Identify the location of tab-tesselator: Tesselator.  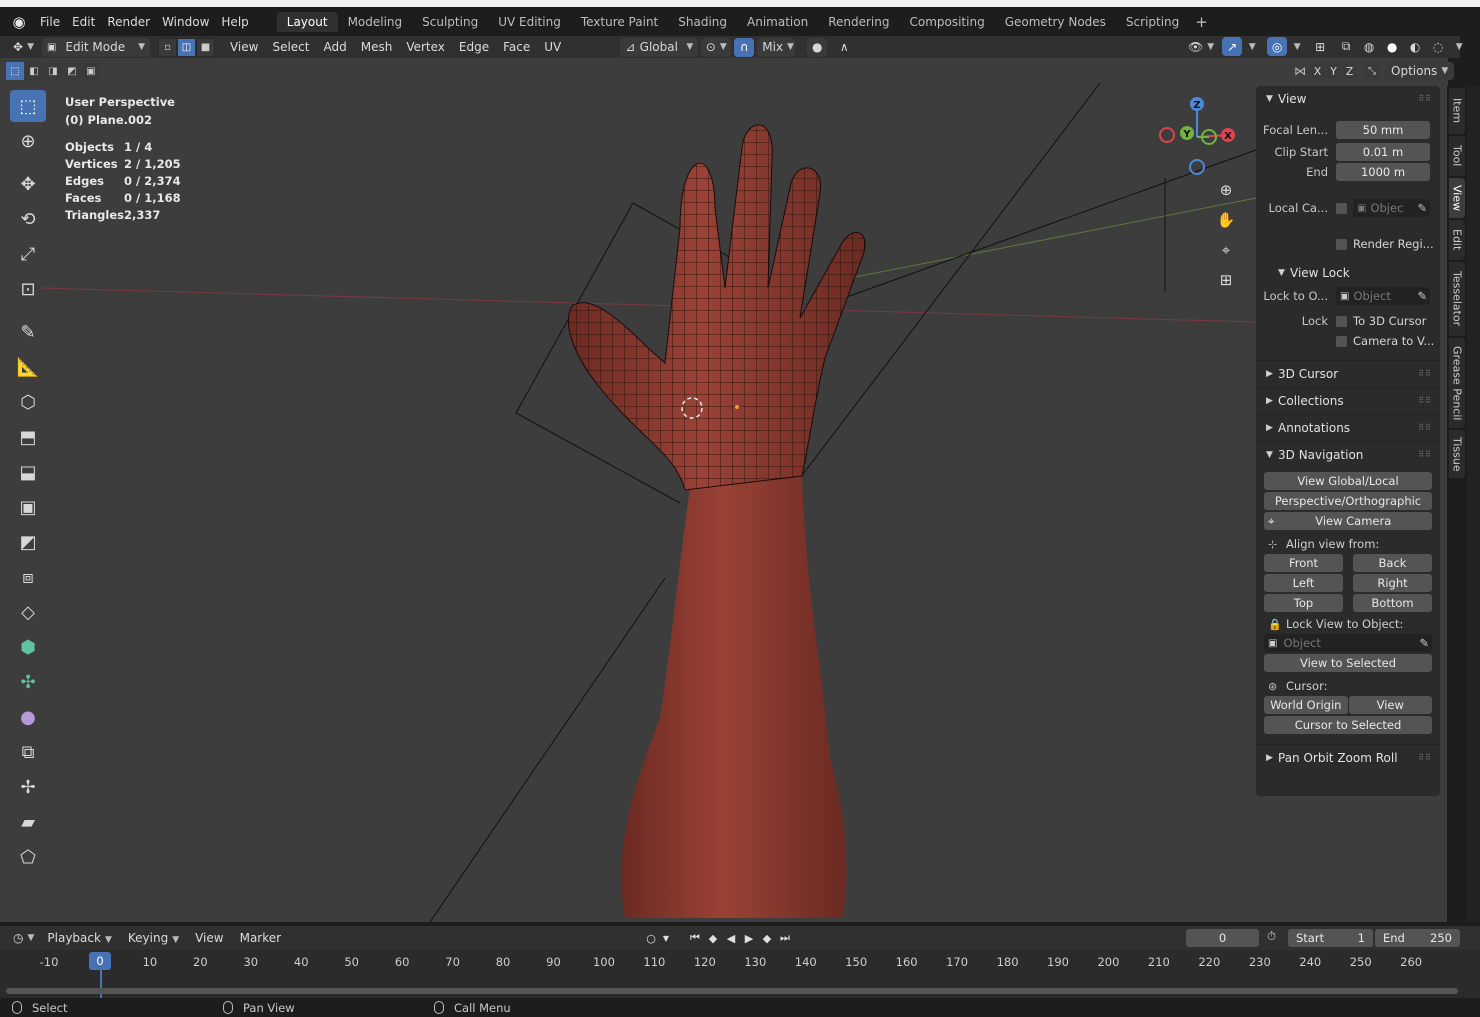
(1457, 299).